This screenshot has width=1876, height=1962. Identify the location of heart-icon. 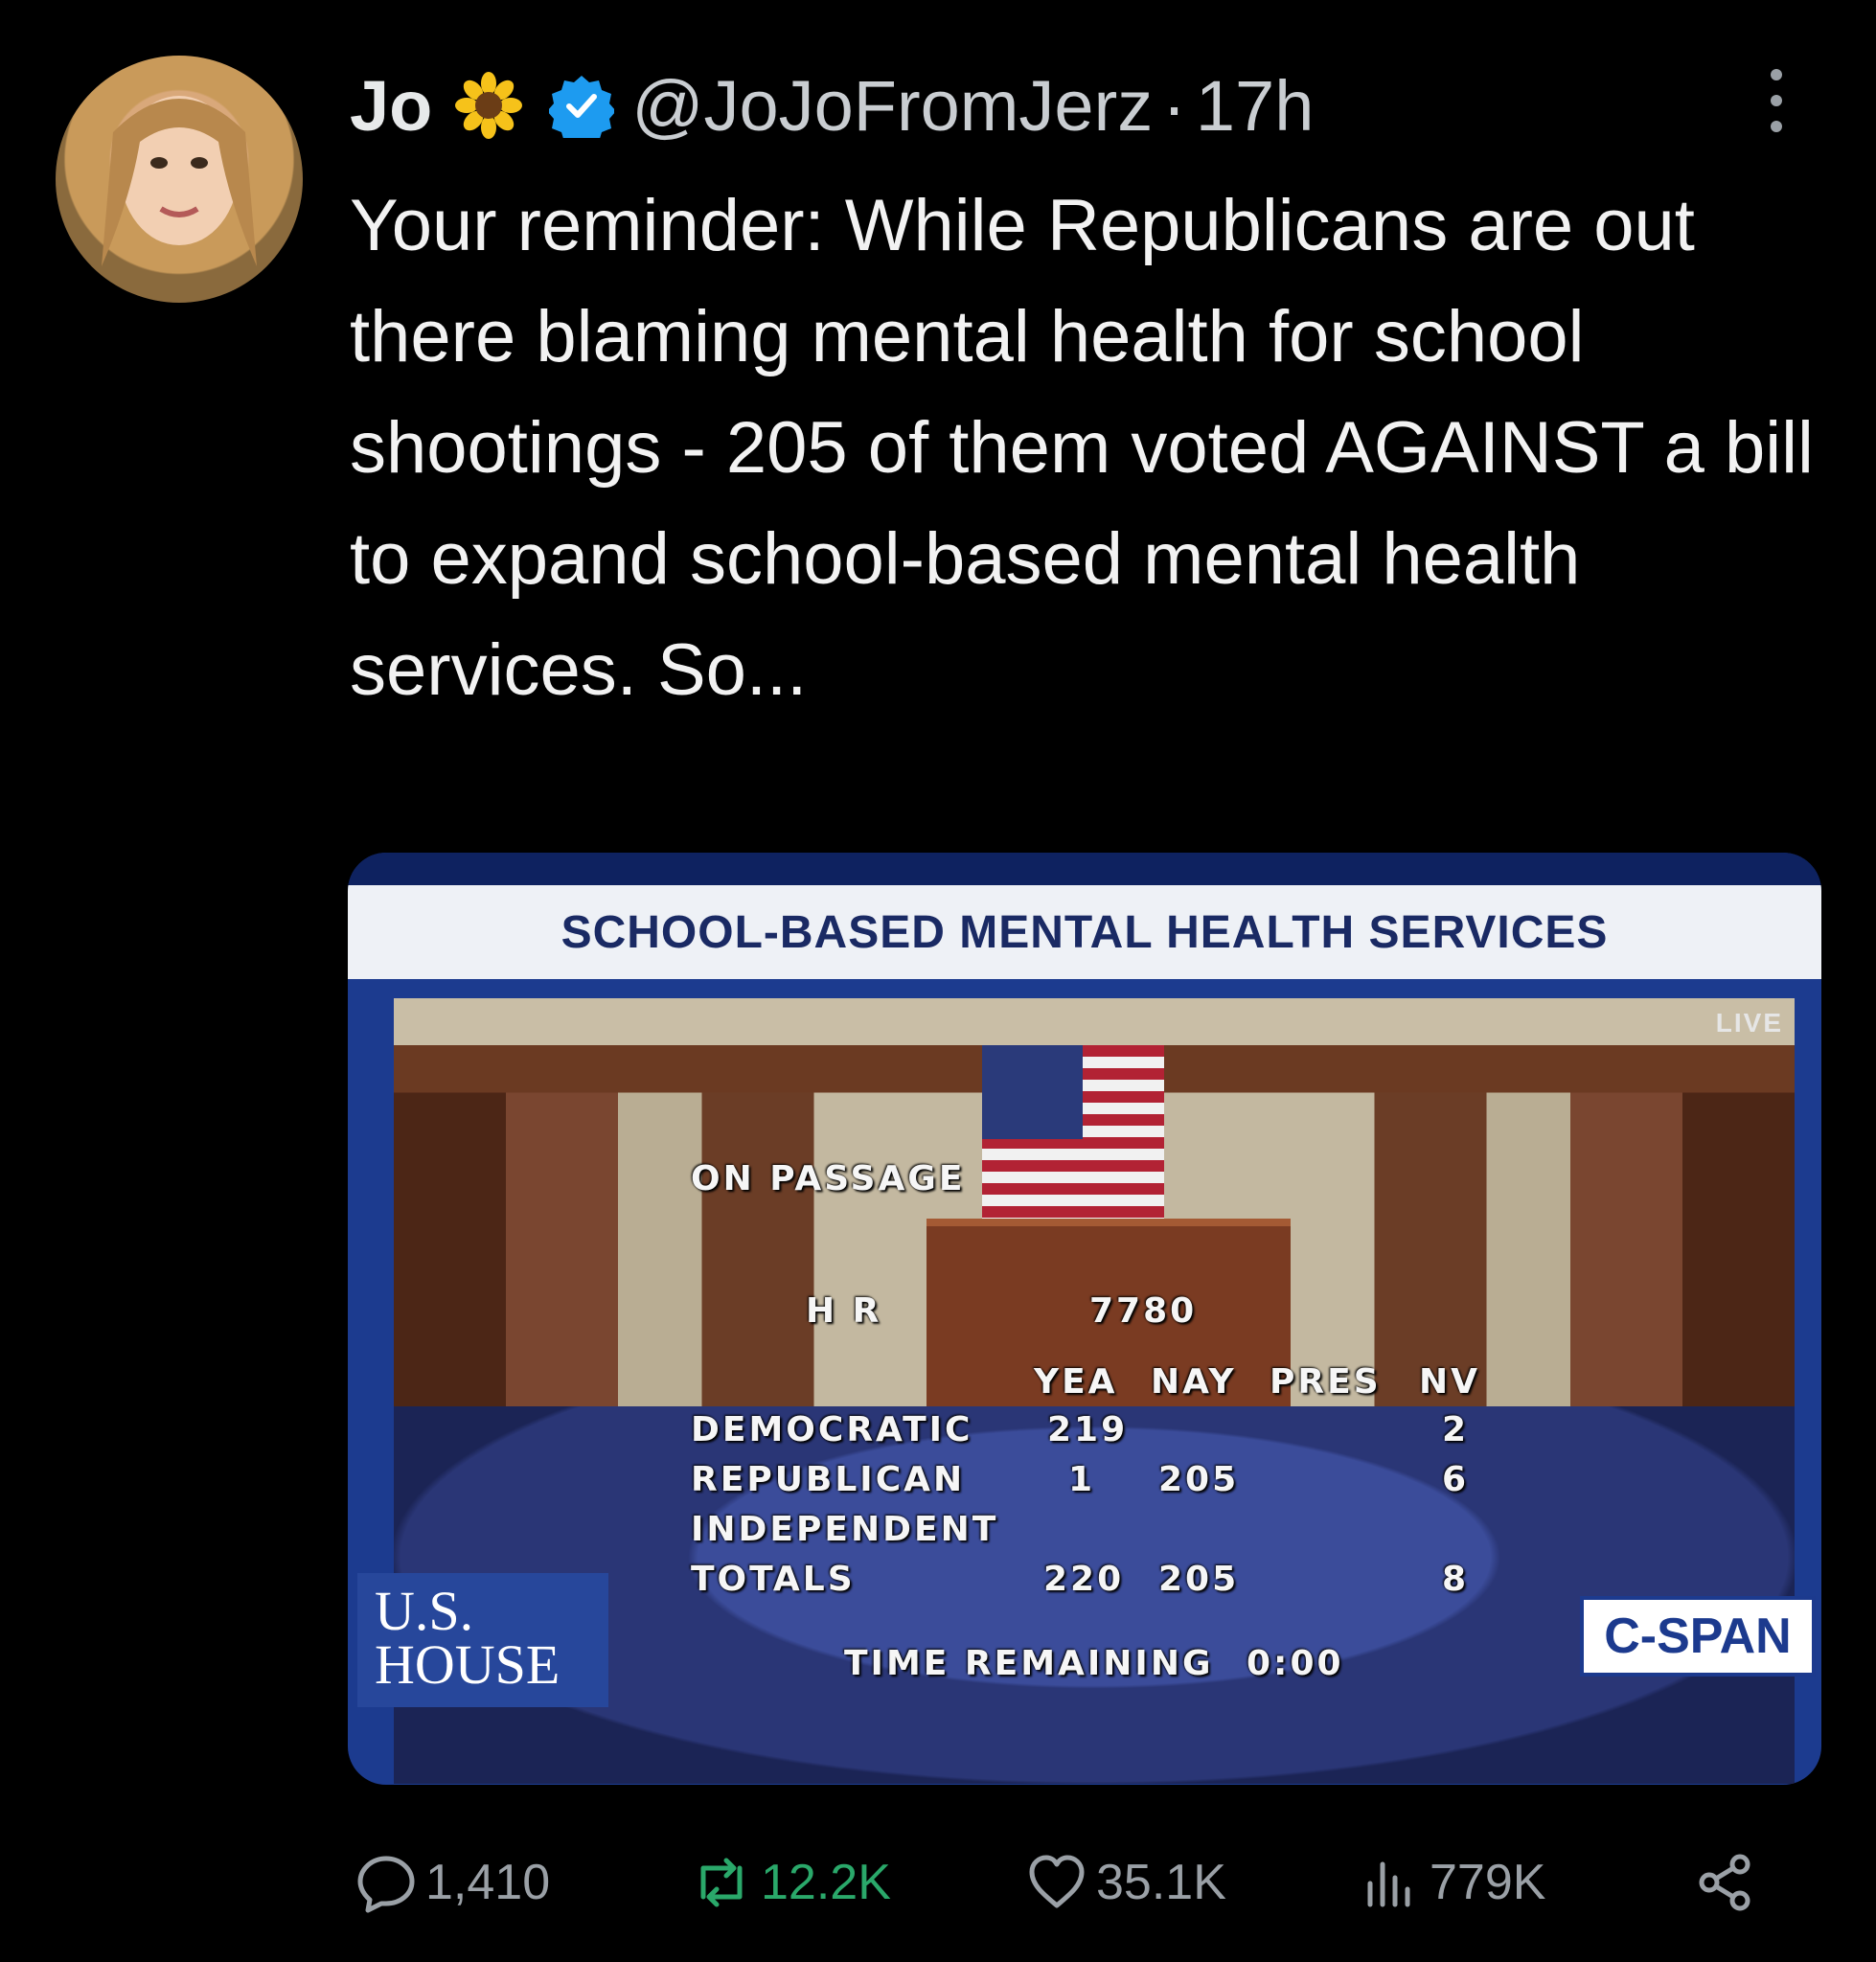
(1057, 1882).